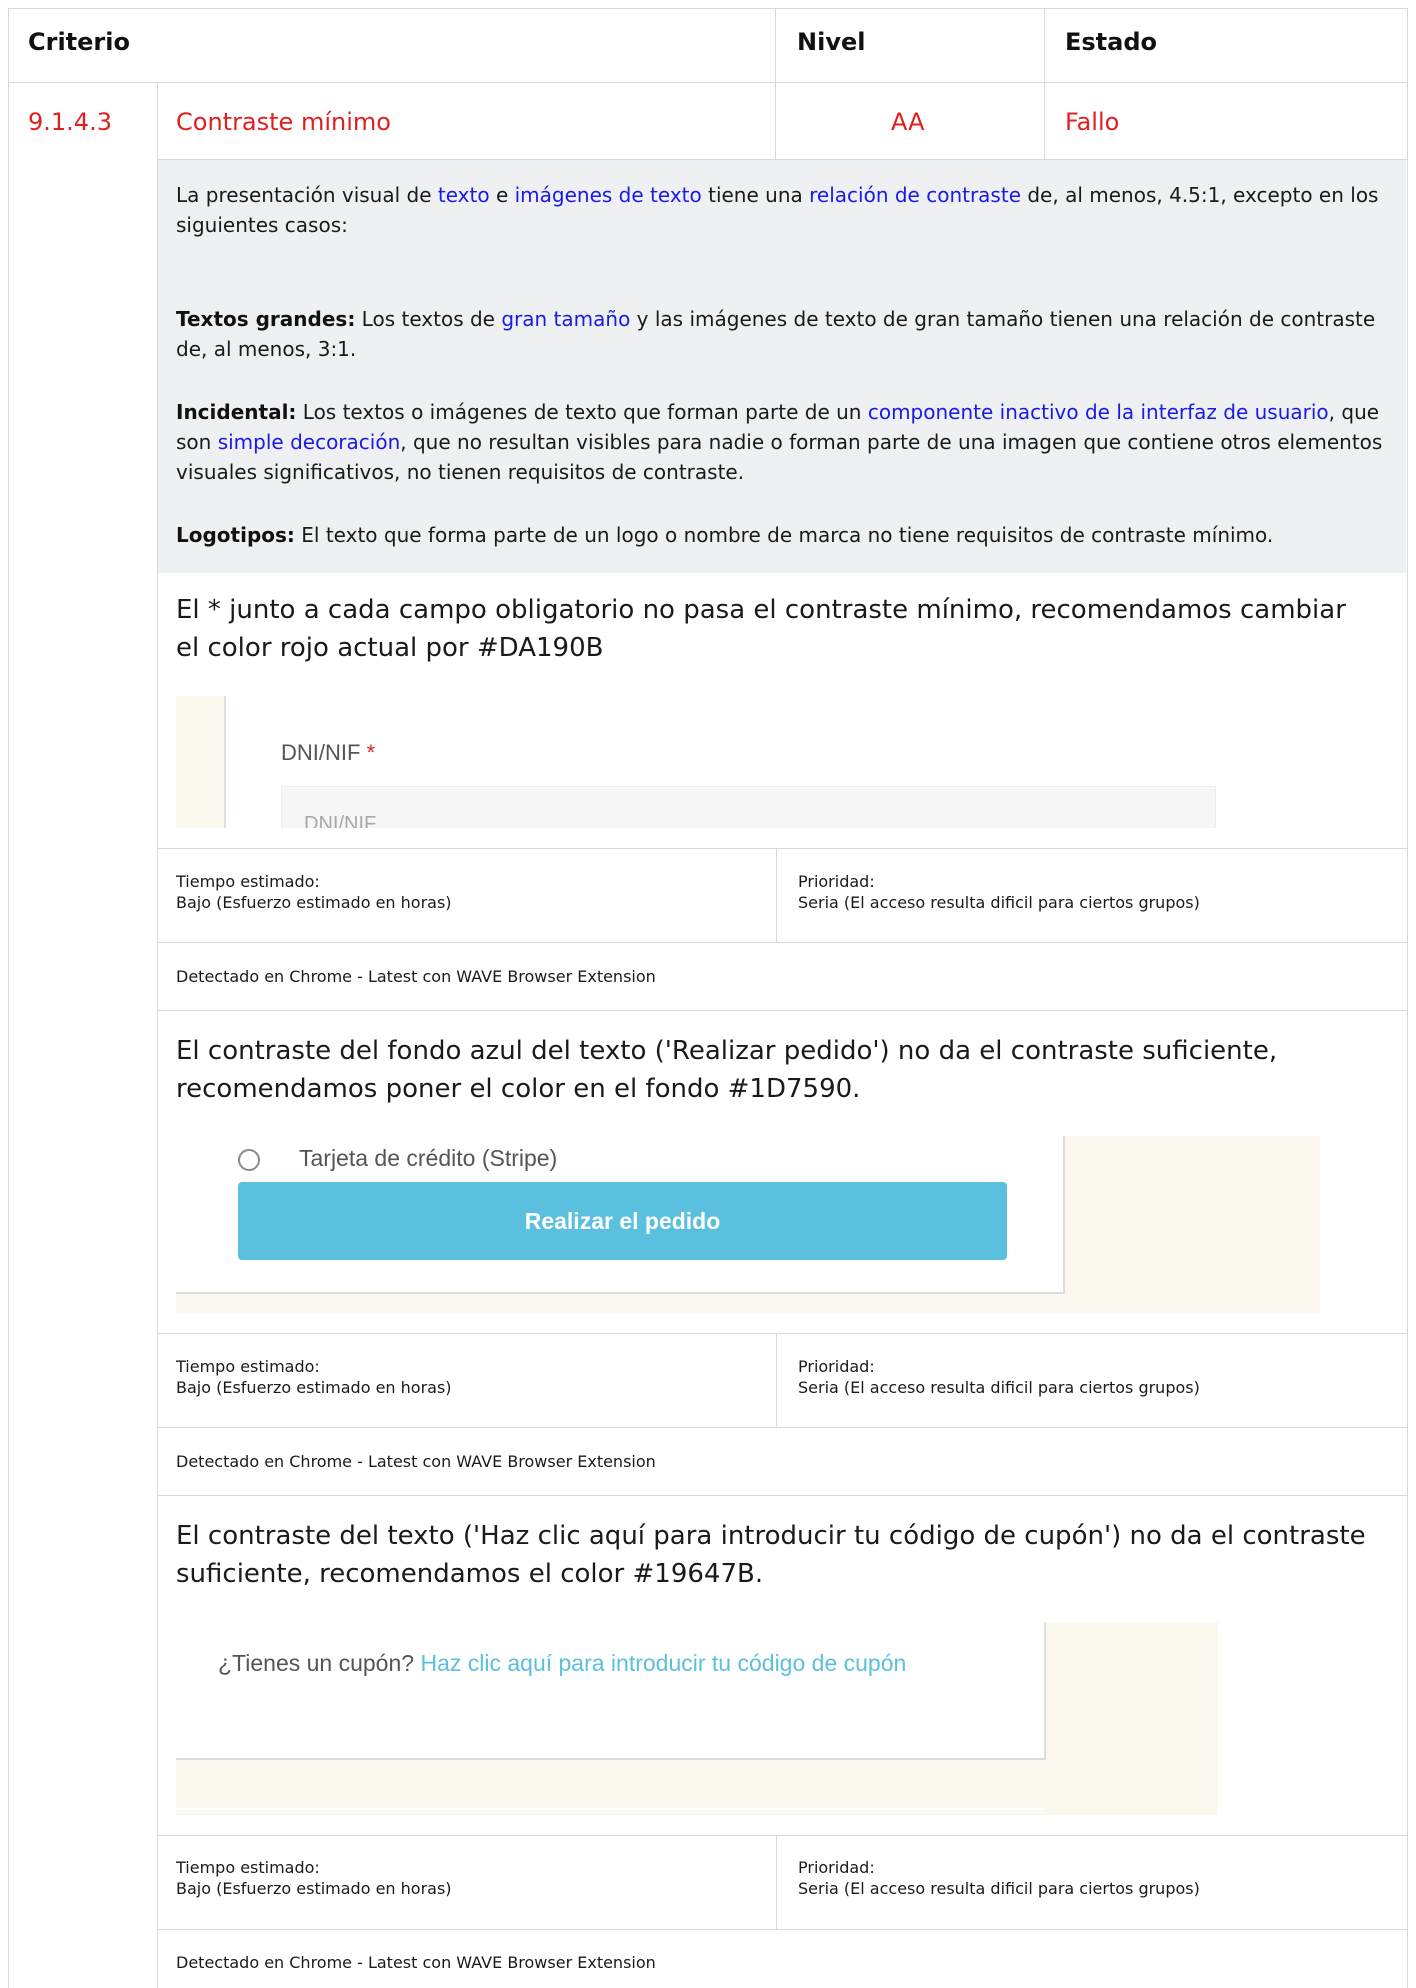 Image resolution: width=1416 pixels, height=1988 pixels. I want to click on link-relacion-de-contraste: relación de contraste, so click(915, 195).